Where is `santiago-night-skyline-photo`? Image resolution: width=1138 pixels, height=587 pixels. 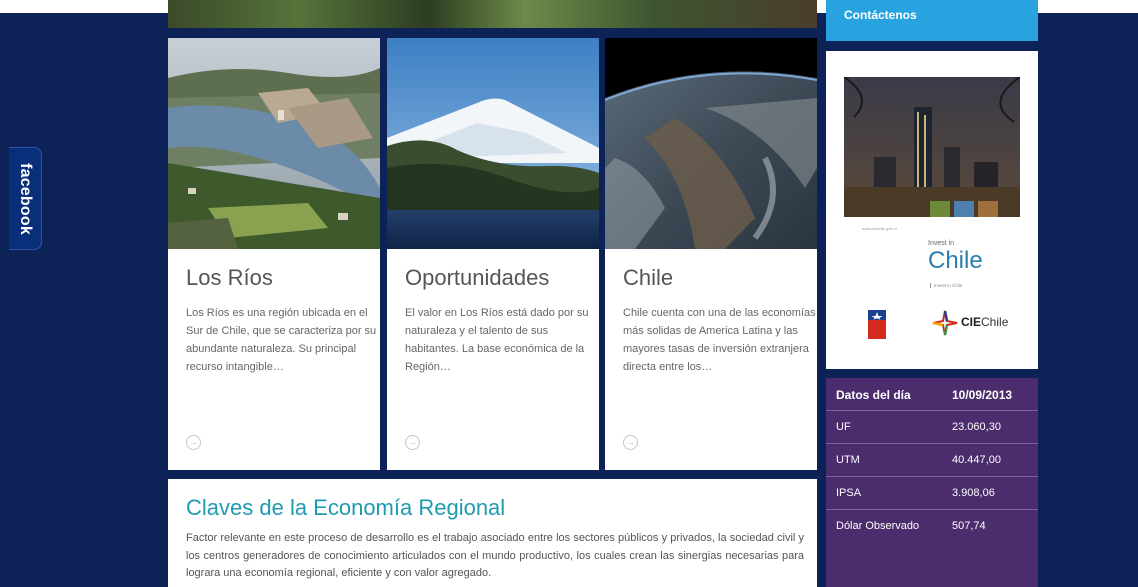
santiago-night-skyline-photo is located at coordinates (932, 171).